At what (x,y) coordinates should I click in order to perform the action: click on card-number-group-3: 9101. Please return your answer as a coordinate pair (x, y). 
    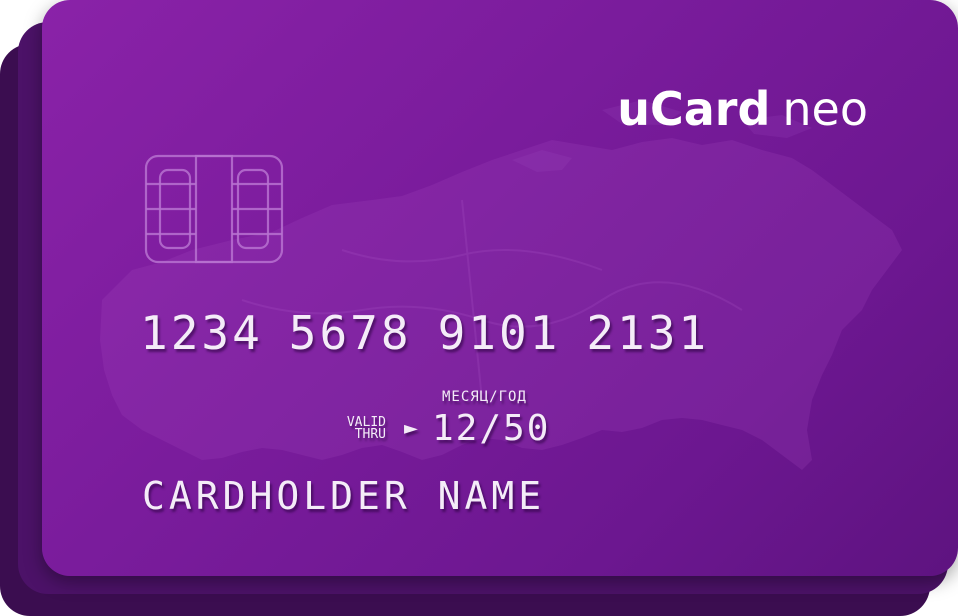
    Looking at the image, I should click on (499, 333).